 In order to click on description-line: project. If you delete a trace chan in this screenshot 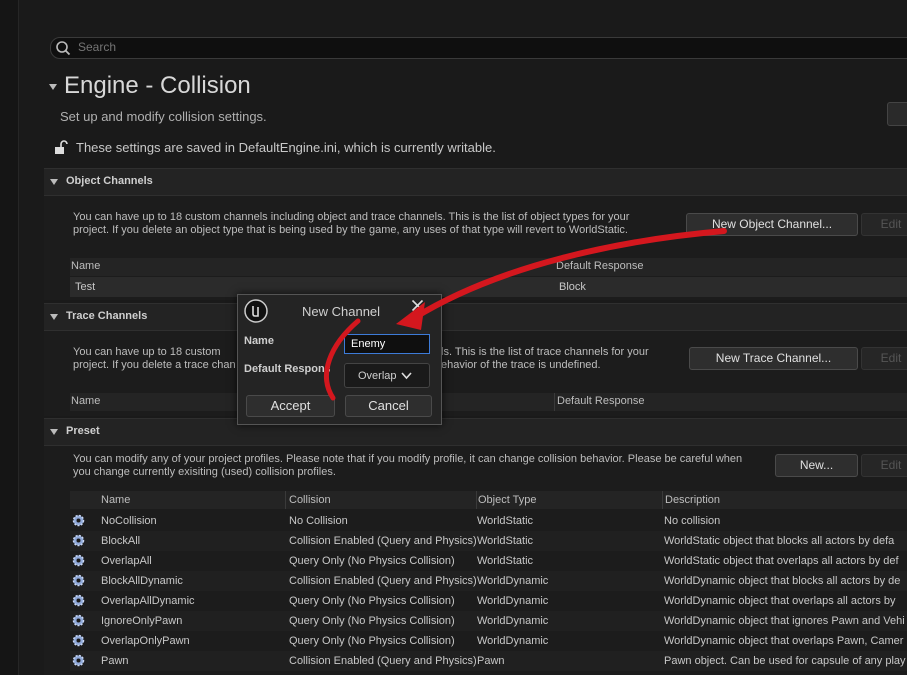, I will do `click(154, 365)`.